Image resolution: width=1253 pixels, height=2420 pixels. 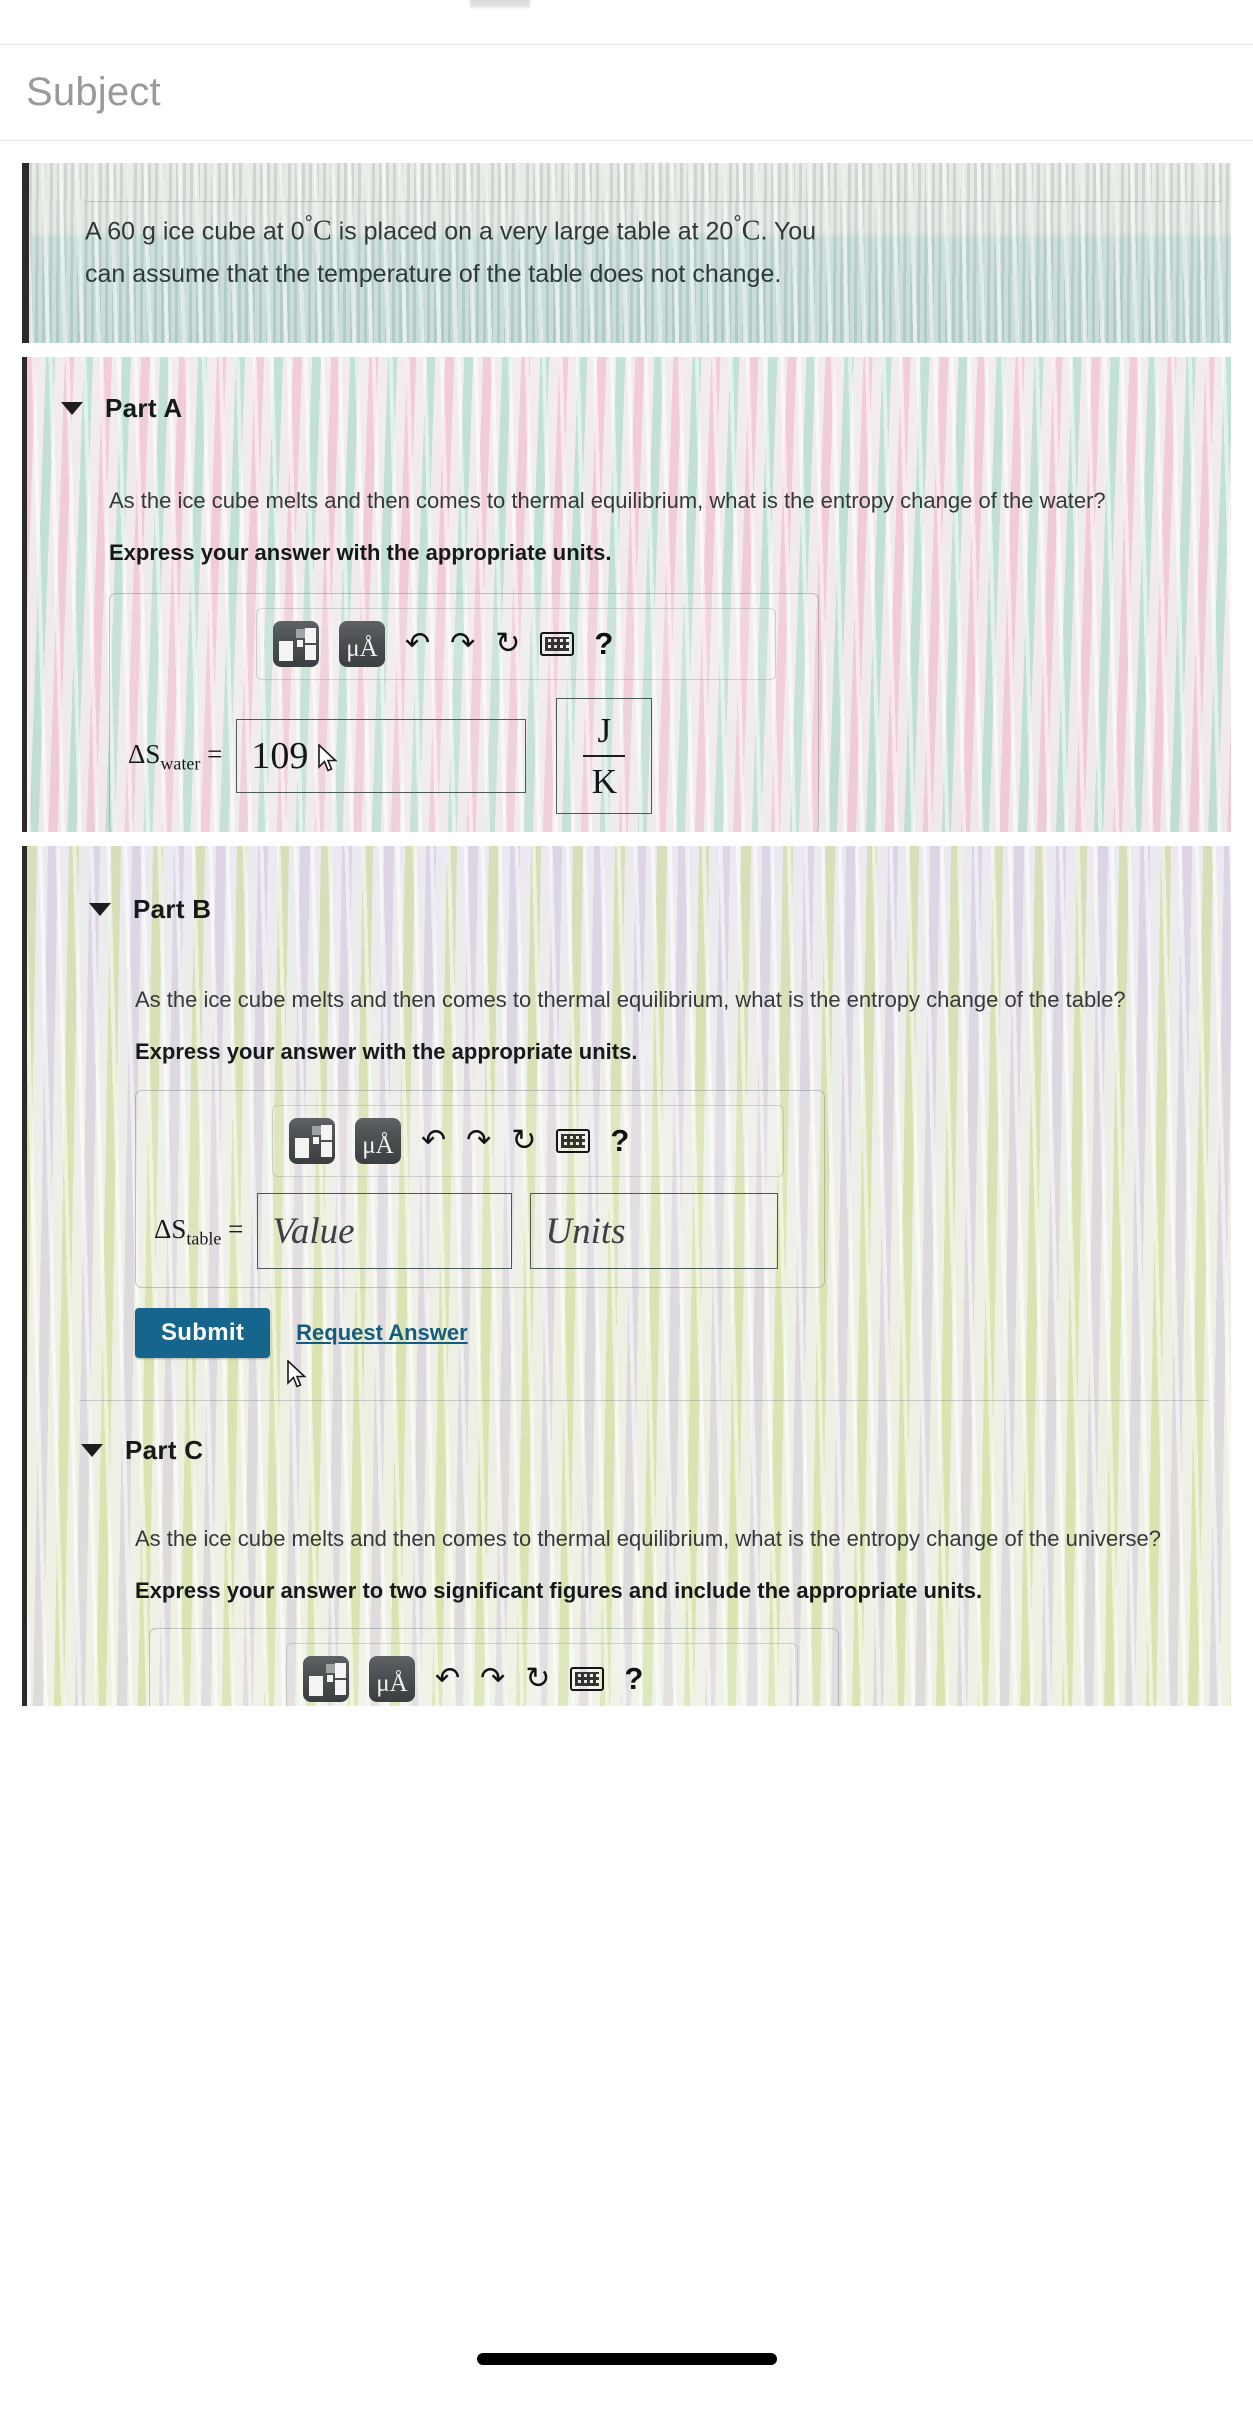 I want to click on cropped-text-fragment, so click(x=500, y=4).